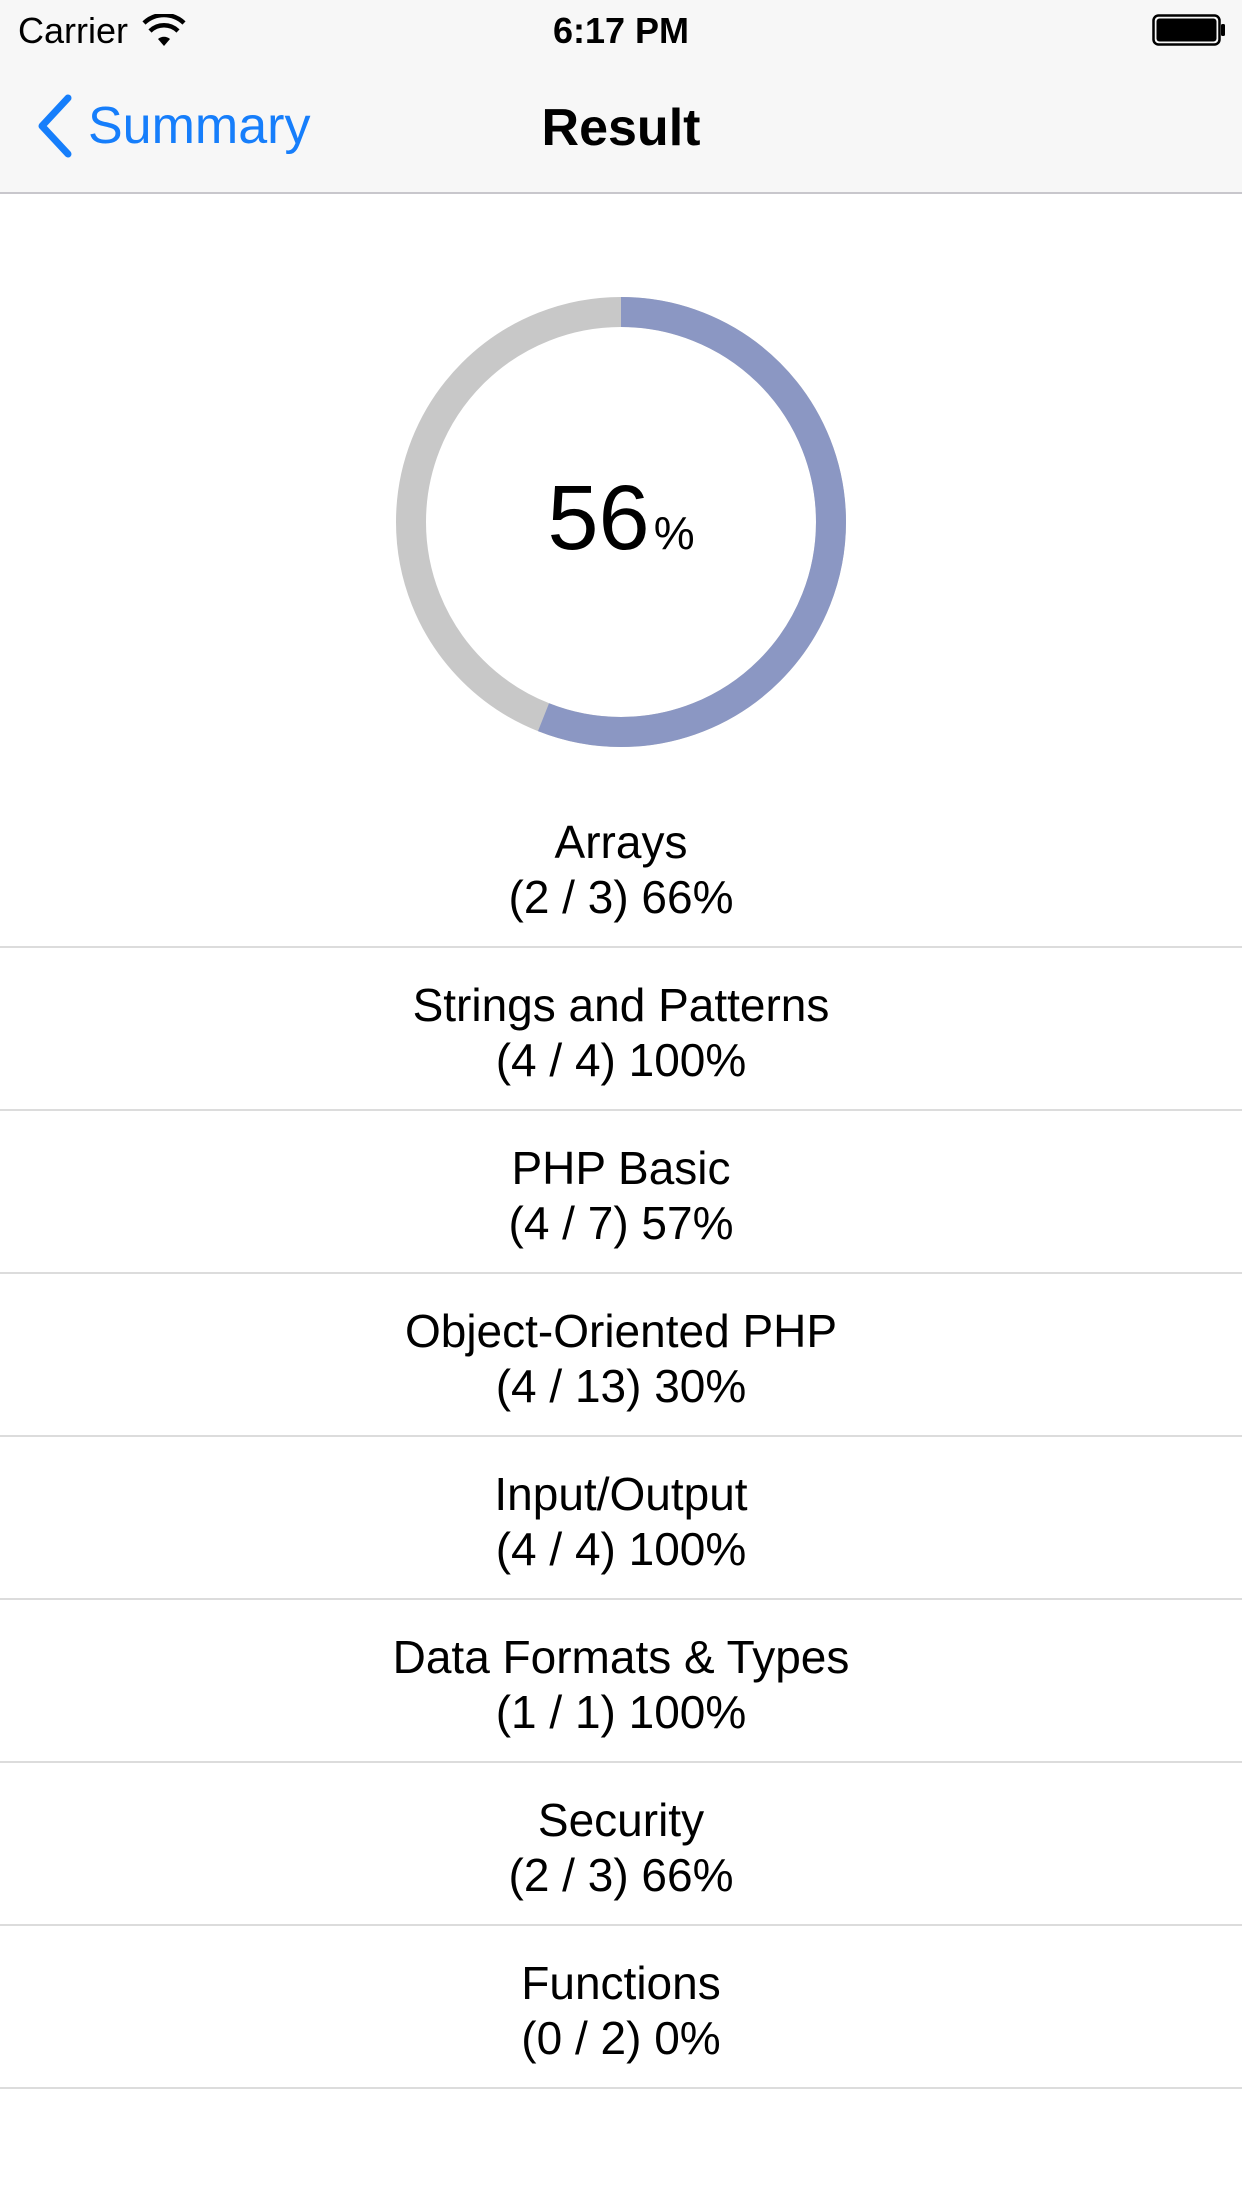 The image size is (1242, 2208). I want to click on category-row: PHP Basic (4 / 7) 57%, so click(621, 1192).